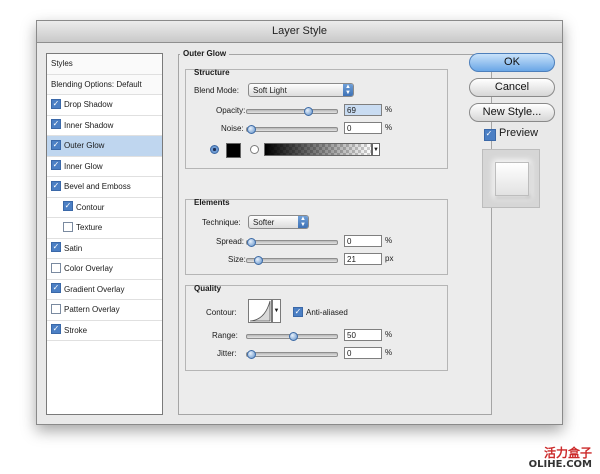  What do you see at coordinates (278, 222) in the screenshot?
I see `technique-select: Softer ▲ ▼` at bounding box center [278, 222].